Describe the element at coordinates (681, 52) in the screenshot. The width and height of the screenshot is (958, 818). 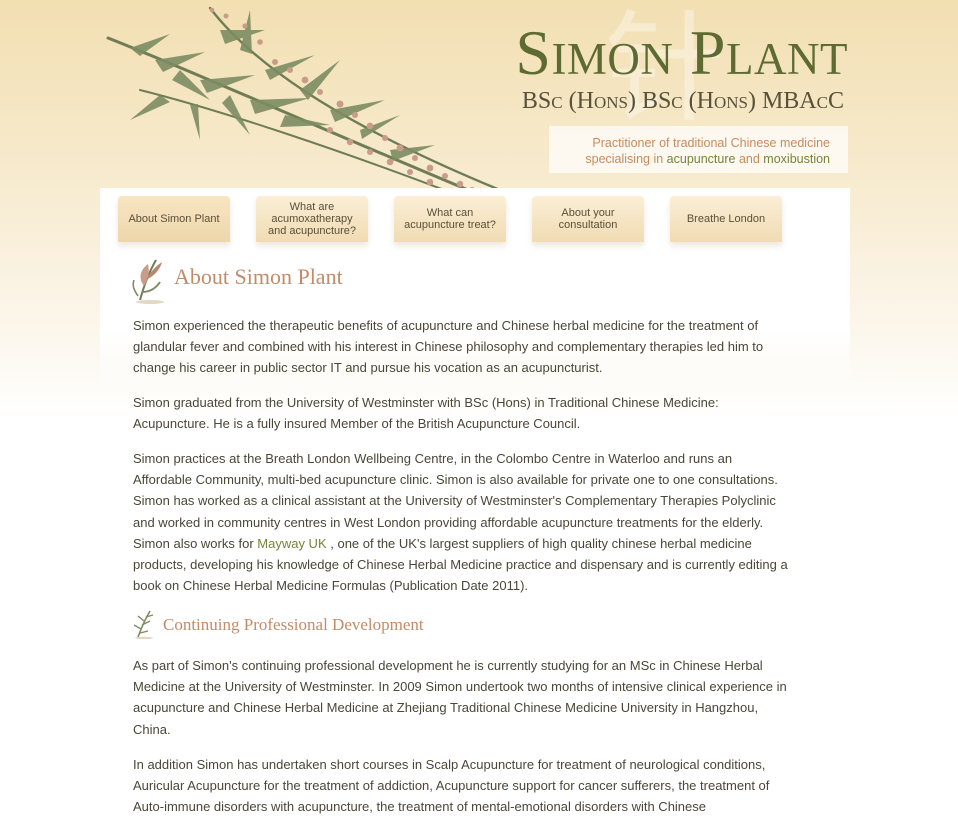
I see `site-title: Simon Plant` at that location.